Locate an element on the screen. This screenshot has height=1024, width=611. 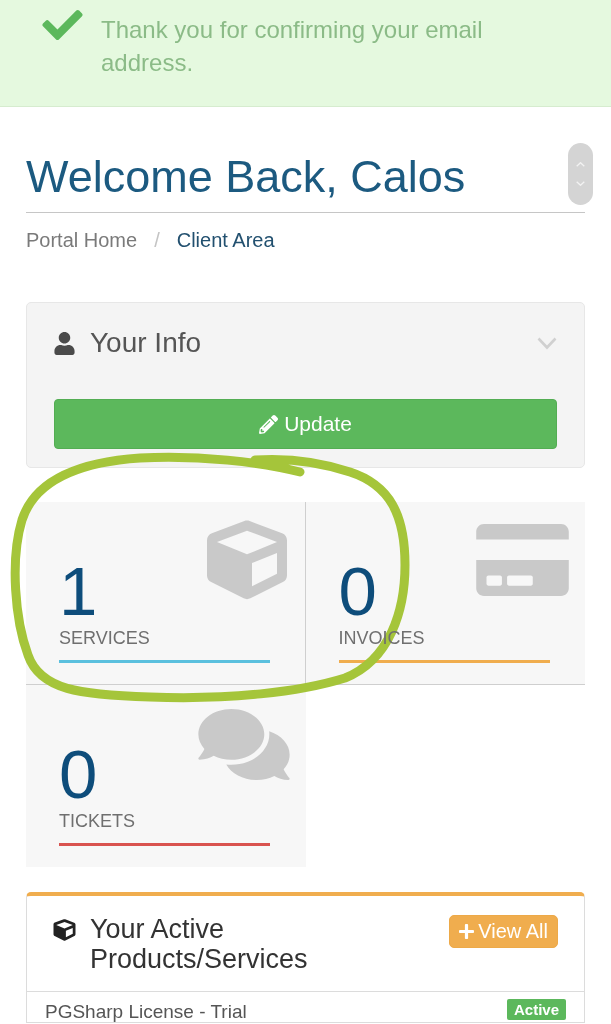
panel-title: Your Active Products/Services is located at coordinates (199, 944).